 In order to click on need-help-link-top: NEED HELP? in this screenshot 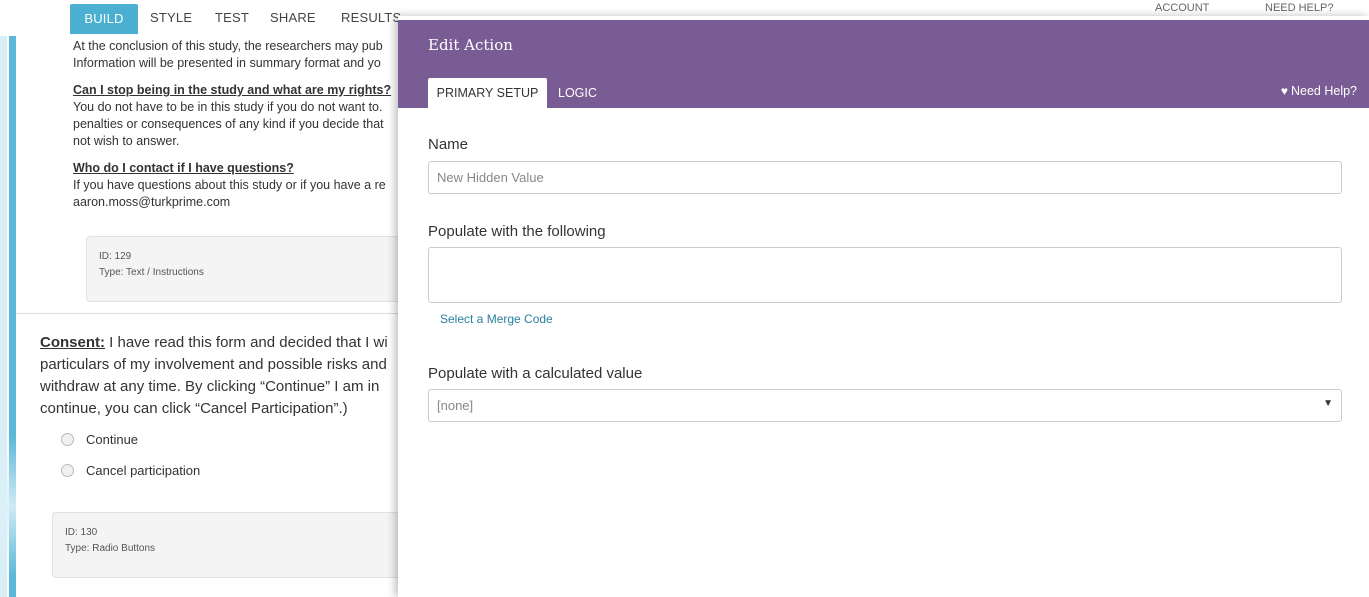, I will do `click(1299, 8)`.